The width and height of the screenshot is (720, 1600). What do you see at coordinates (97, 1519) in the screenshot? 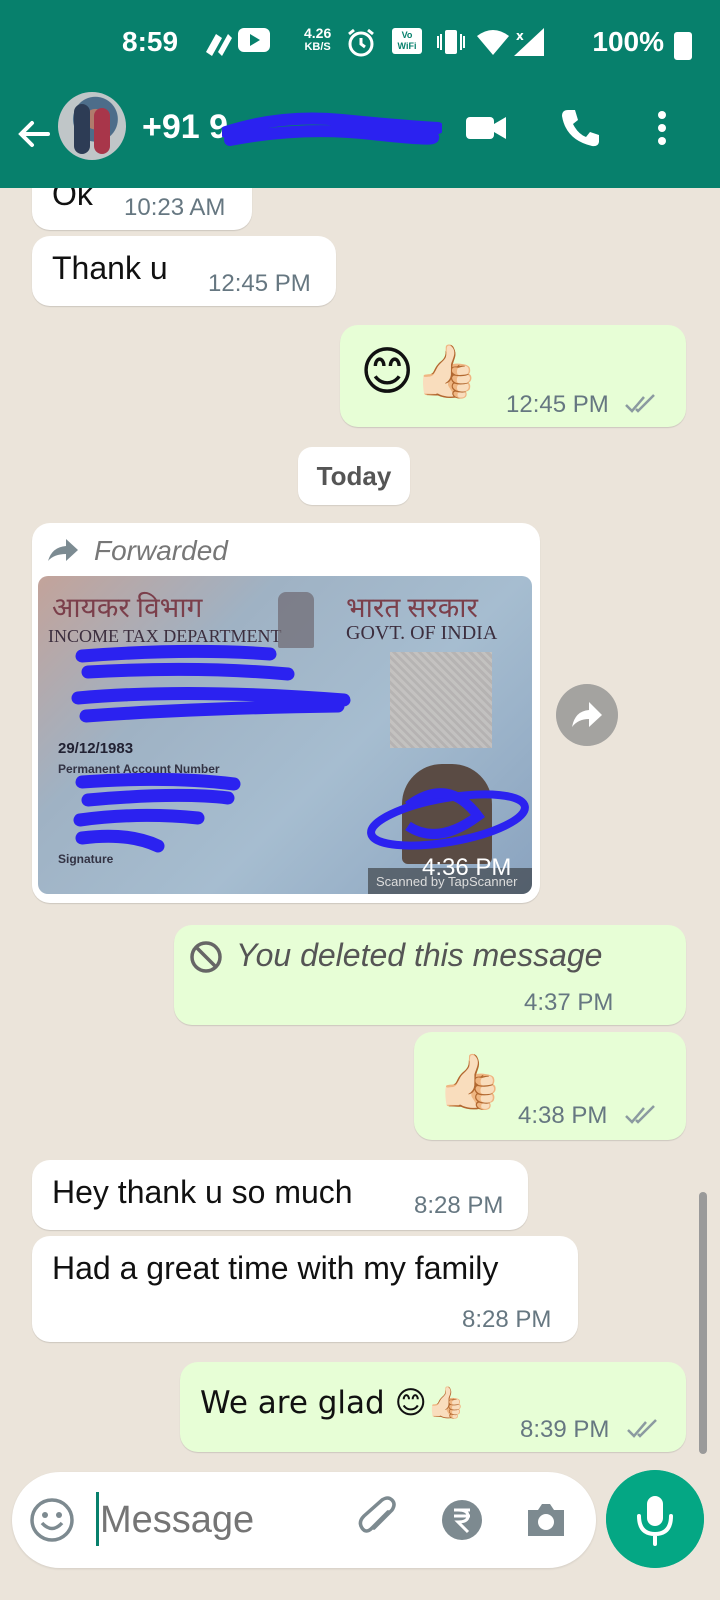
I see `text-caret` at bounding box center [97, 1519].